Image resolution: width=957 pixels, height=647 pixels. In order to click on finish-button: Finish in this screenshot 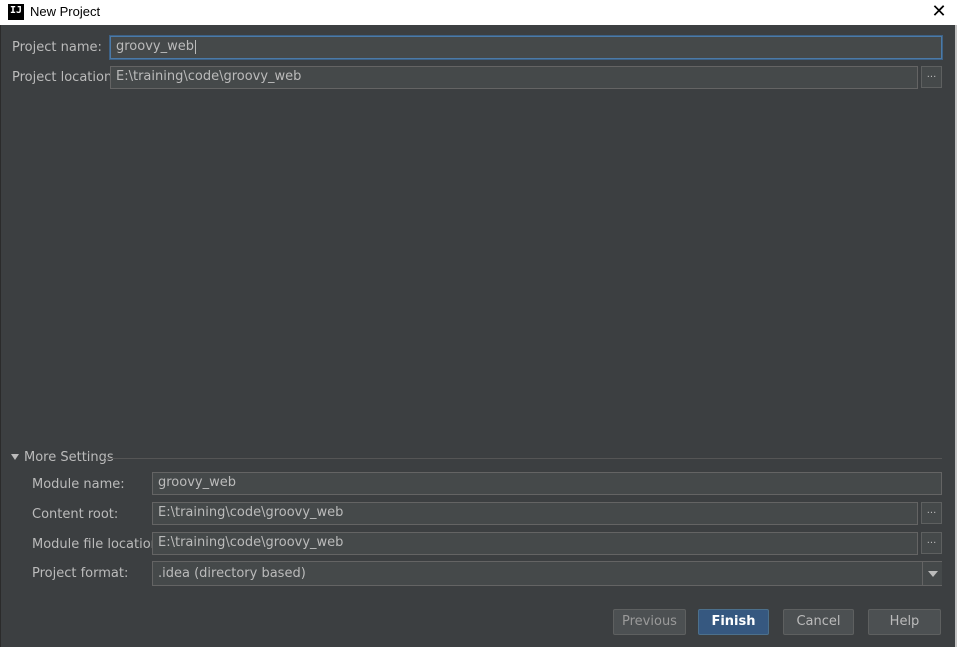, I will do `click(733, 622)`.